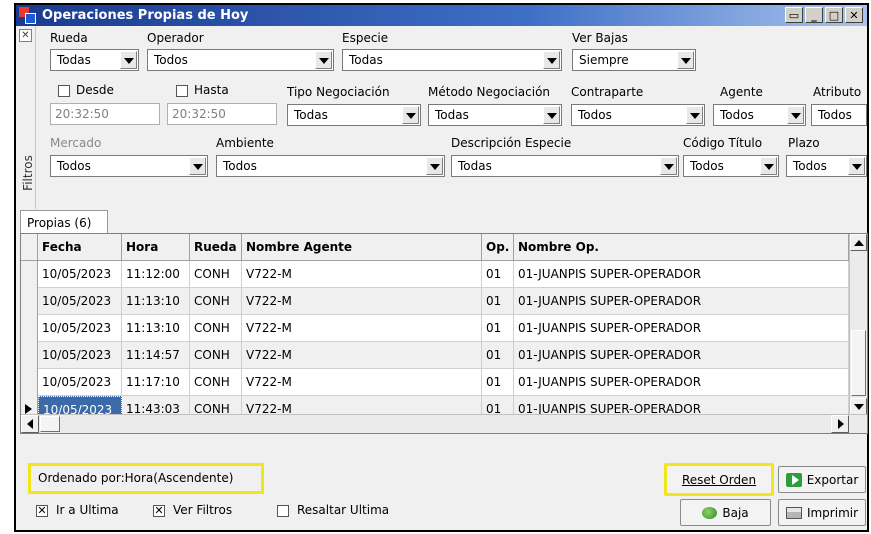  What do you see at coordinates (30, 424) in the screenshot?
I see `scroll-left-icon` at bounding box center [30, 424].